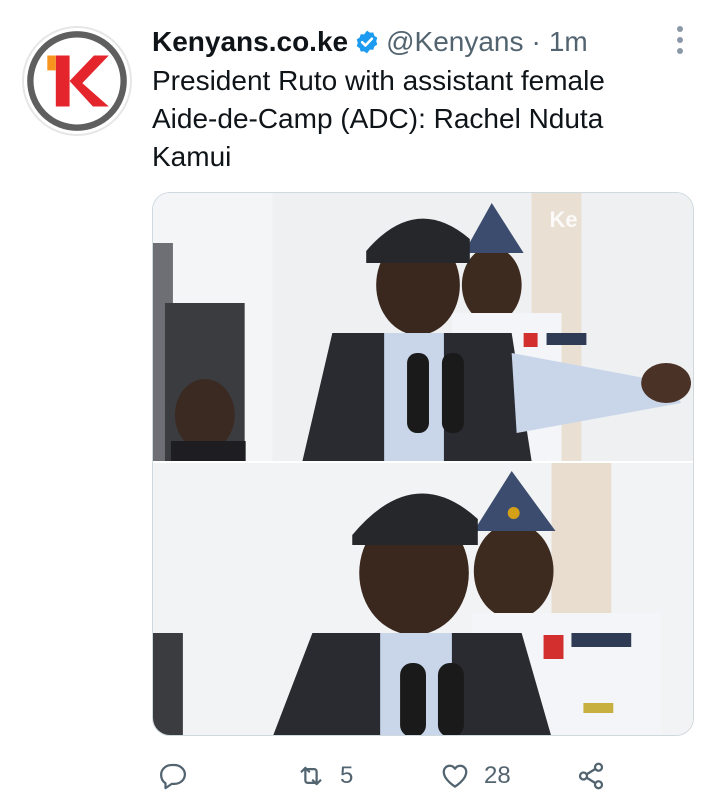 This screenshot has width=720, height=812. I want to click on tweet-header: Kenyans.co.ke @Kenyans · 1m, so click(370, 42).